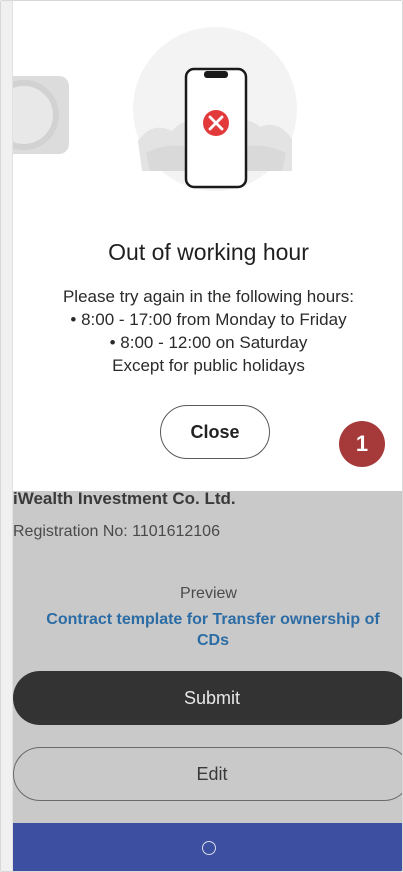 This screenshot has height=872, width=403. I want to click on close-button: Close, so click(215, 432).